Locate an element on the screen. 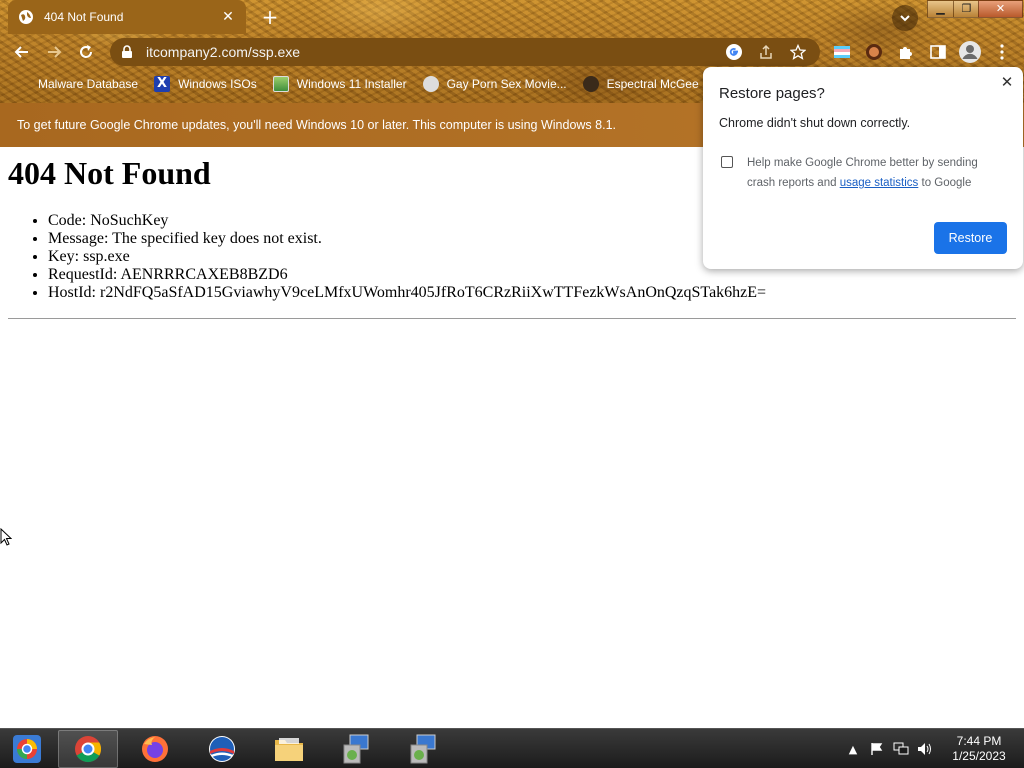 The height and width of the screenshot is (768, 1024). list-item: Code: NoSuchKey is located at coordinates (407, 221).